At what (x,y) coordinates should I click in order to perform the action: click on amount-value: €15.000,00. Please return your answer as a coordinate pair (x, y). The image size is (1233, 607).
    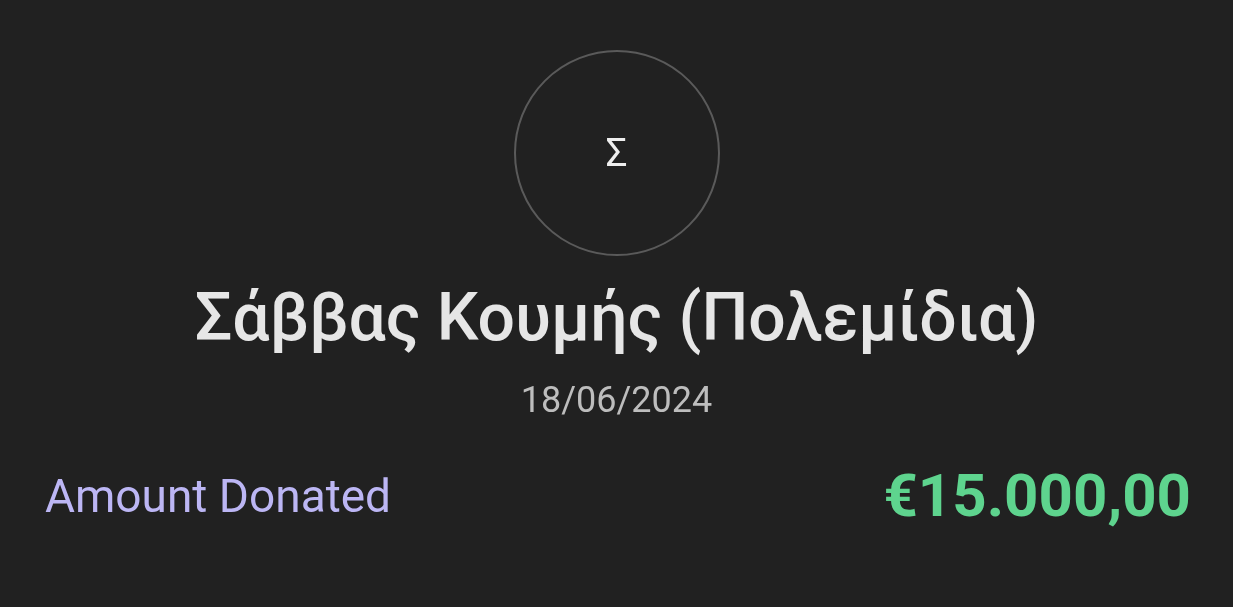
    Looking at the image, I should click on (1037, 495).